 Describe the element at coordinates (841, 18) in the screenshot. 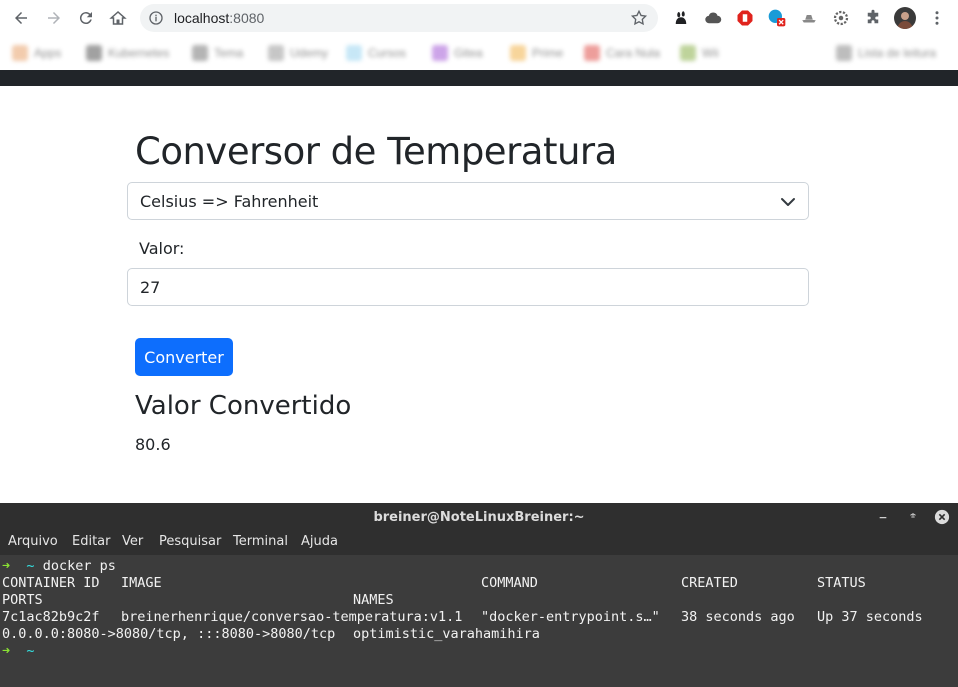

I see `settings-extension-icon` at that location.